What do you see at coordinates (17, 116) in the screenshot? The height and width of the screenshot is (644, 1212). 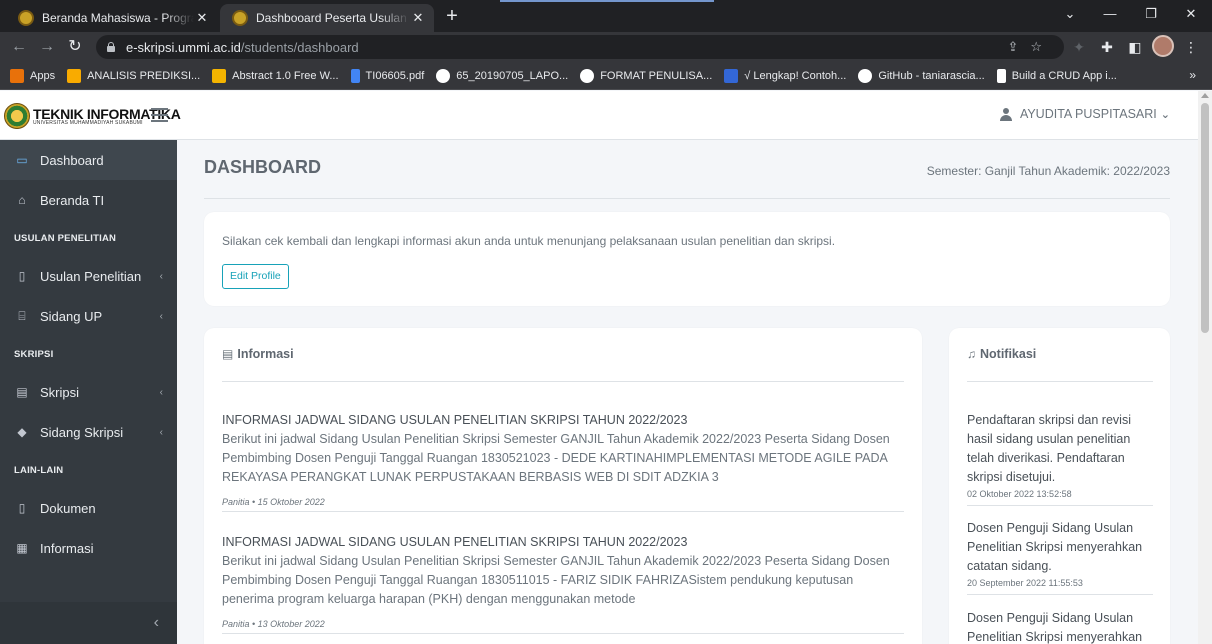 I see `university-emblem-icon` at bounding box center [17, 116].